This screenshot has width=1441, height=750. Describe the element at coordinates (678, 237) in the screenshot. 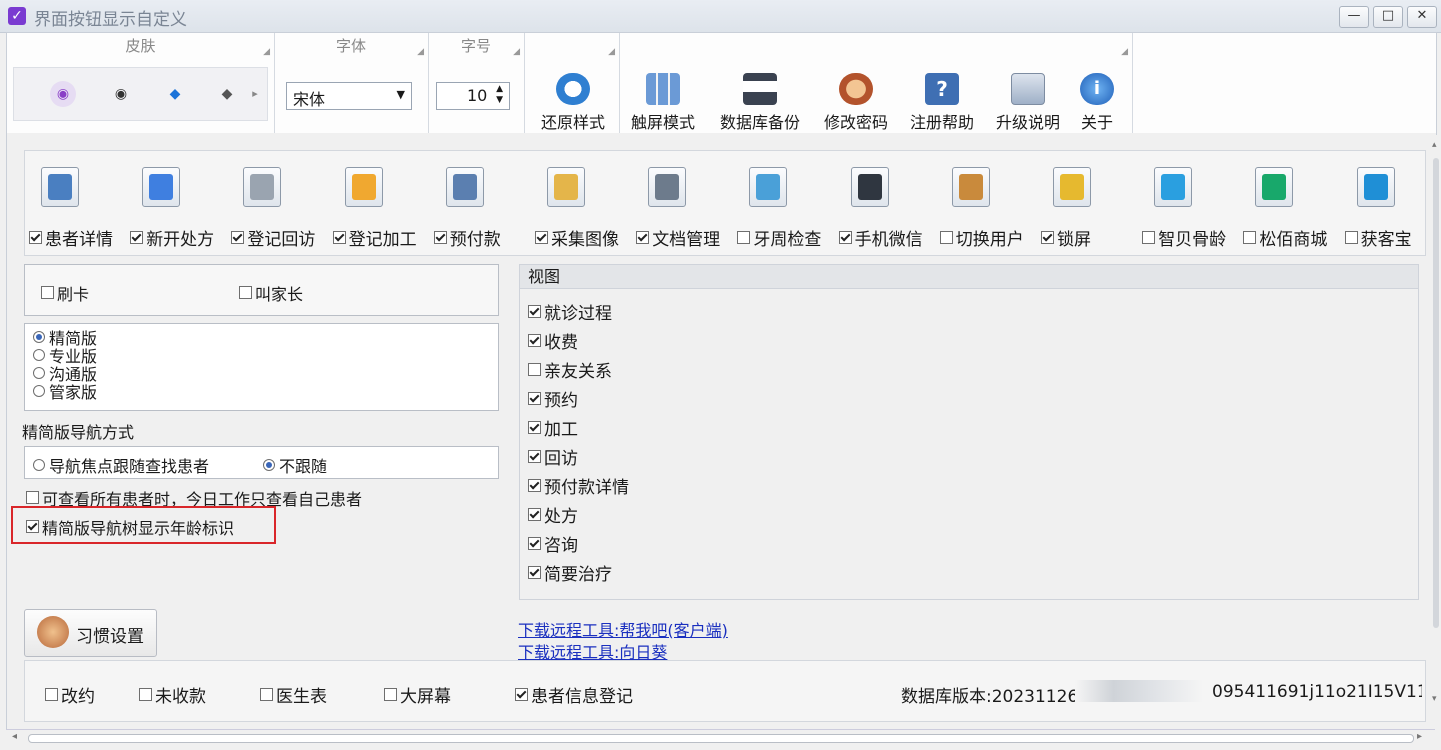

I see `toolbar-item-checkbox: 文档管理` at that location.